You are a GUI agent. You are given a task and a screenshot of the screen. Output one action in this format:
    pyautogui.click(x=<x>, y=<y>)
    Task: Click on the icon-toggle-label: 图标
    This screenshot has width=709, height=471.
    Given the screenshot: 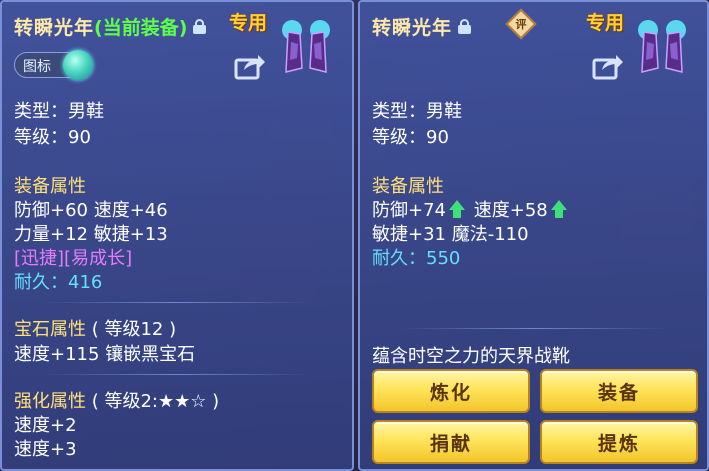 What is the action you would take?
    pyautogui.click(x=37, y=67)
    